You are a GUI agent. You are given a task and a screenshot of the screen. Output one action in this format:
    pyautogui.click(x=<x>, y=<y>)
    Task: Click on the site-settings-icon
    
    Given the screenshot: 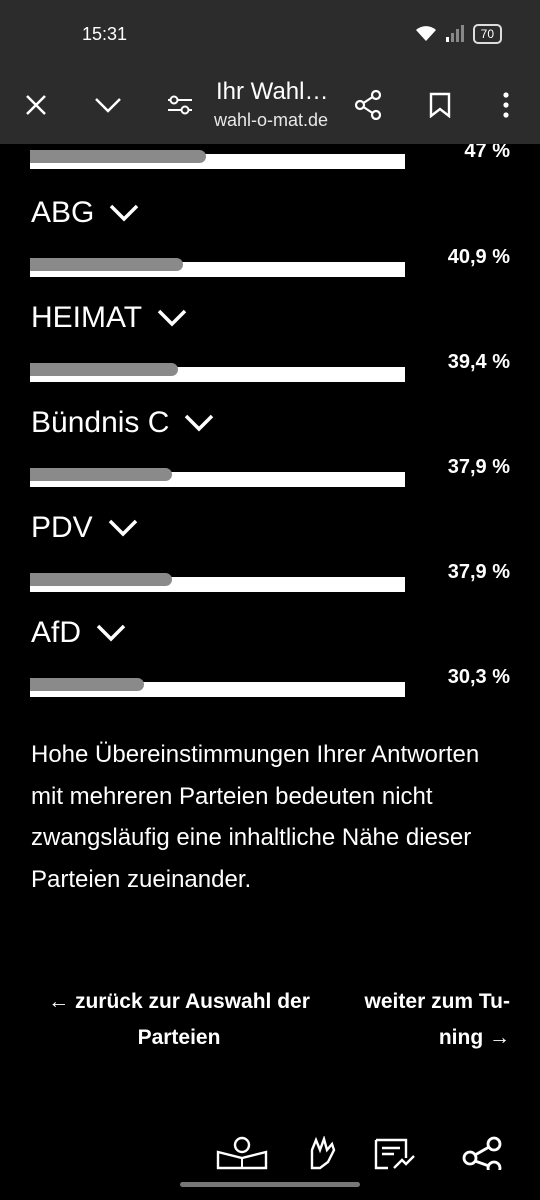 What is the action you would take?
    pyautogui.click(x=180, y=105)
    